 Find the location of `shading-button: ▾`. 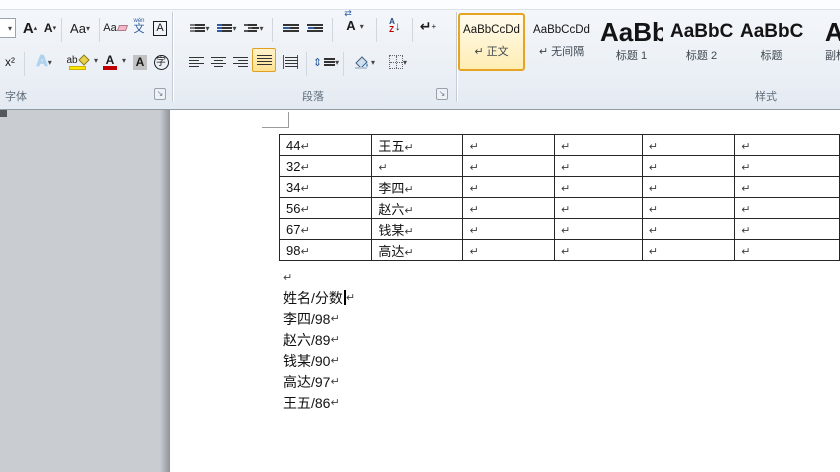

shading-button: ▾ is located at coordinates (364, 62).